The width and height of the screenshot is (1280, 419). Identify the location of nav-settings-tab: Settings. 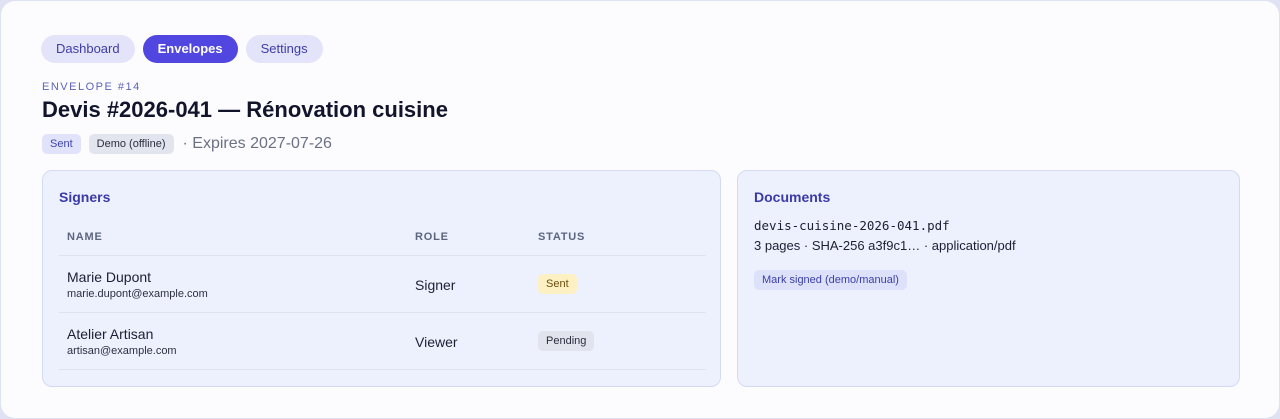
(284, 49).